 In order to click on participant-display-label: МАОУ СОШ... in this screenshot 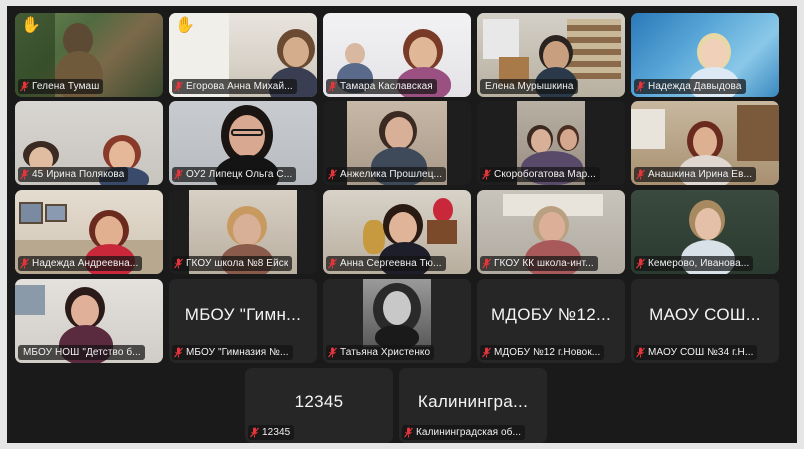, I will do `click(705, 314)`.